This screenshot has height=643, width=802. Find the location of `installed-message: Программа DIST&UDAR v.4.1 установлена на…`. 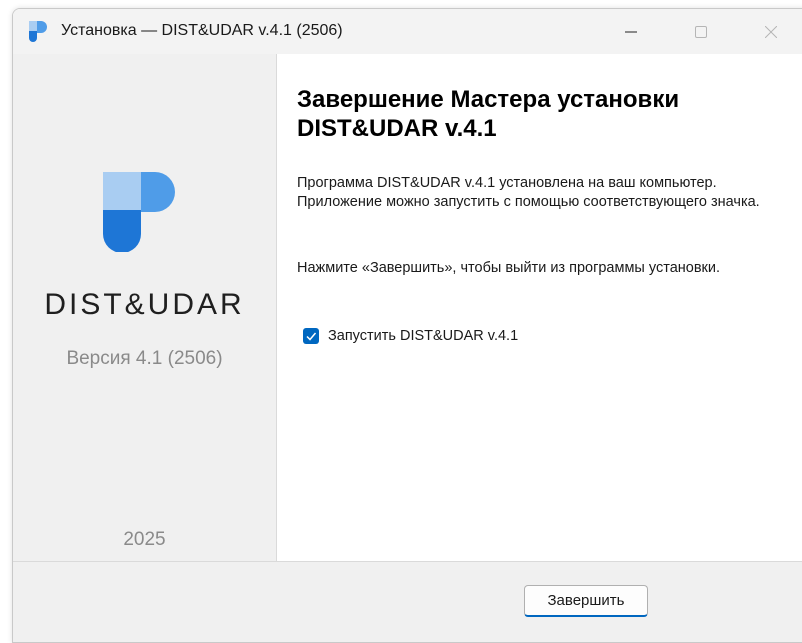

installed-message: Программа DIST&UDAR v.4.1 установлена на… is located at coordinates (528, 192).